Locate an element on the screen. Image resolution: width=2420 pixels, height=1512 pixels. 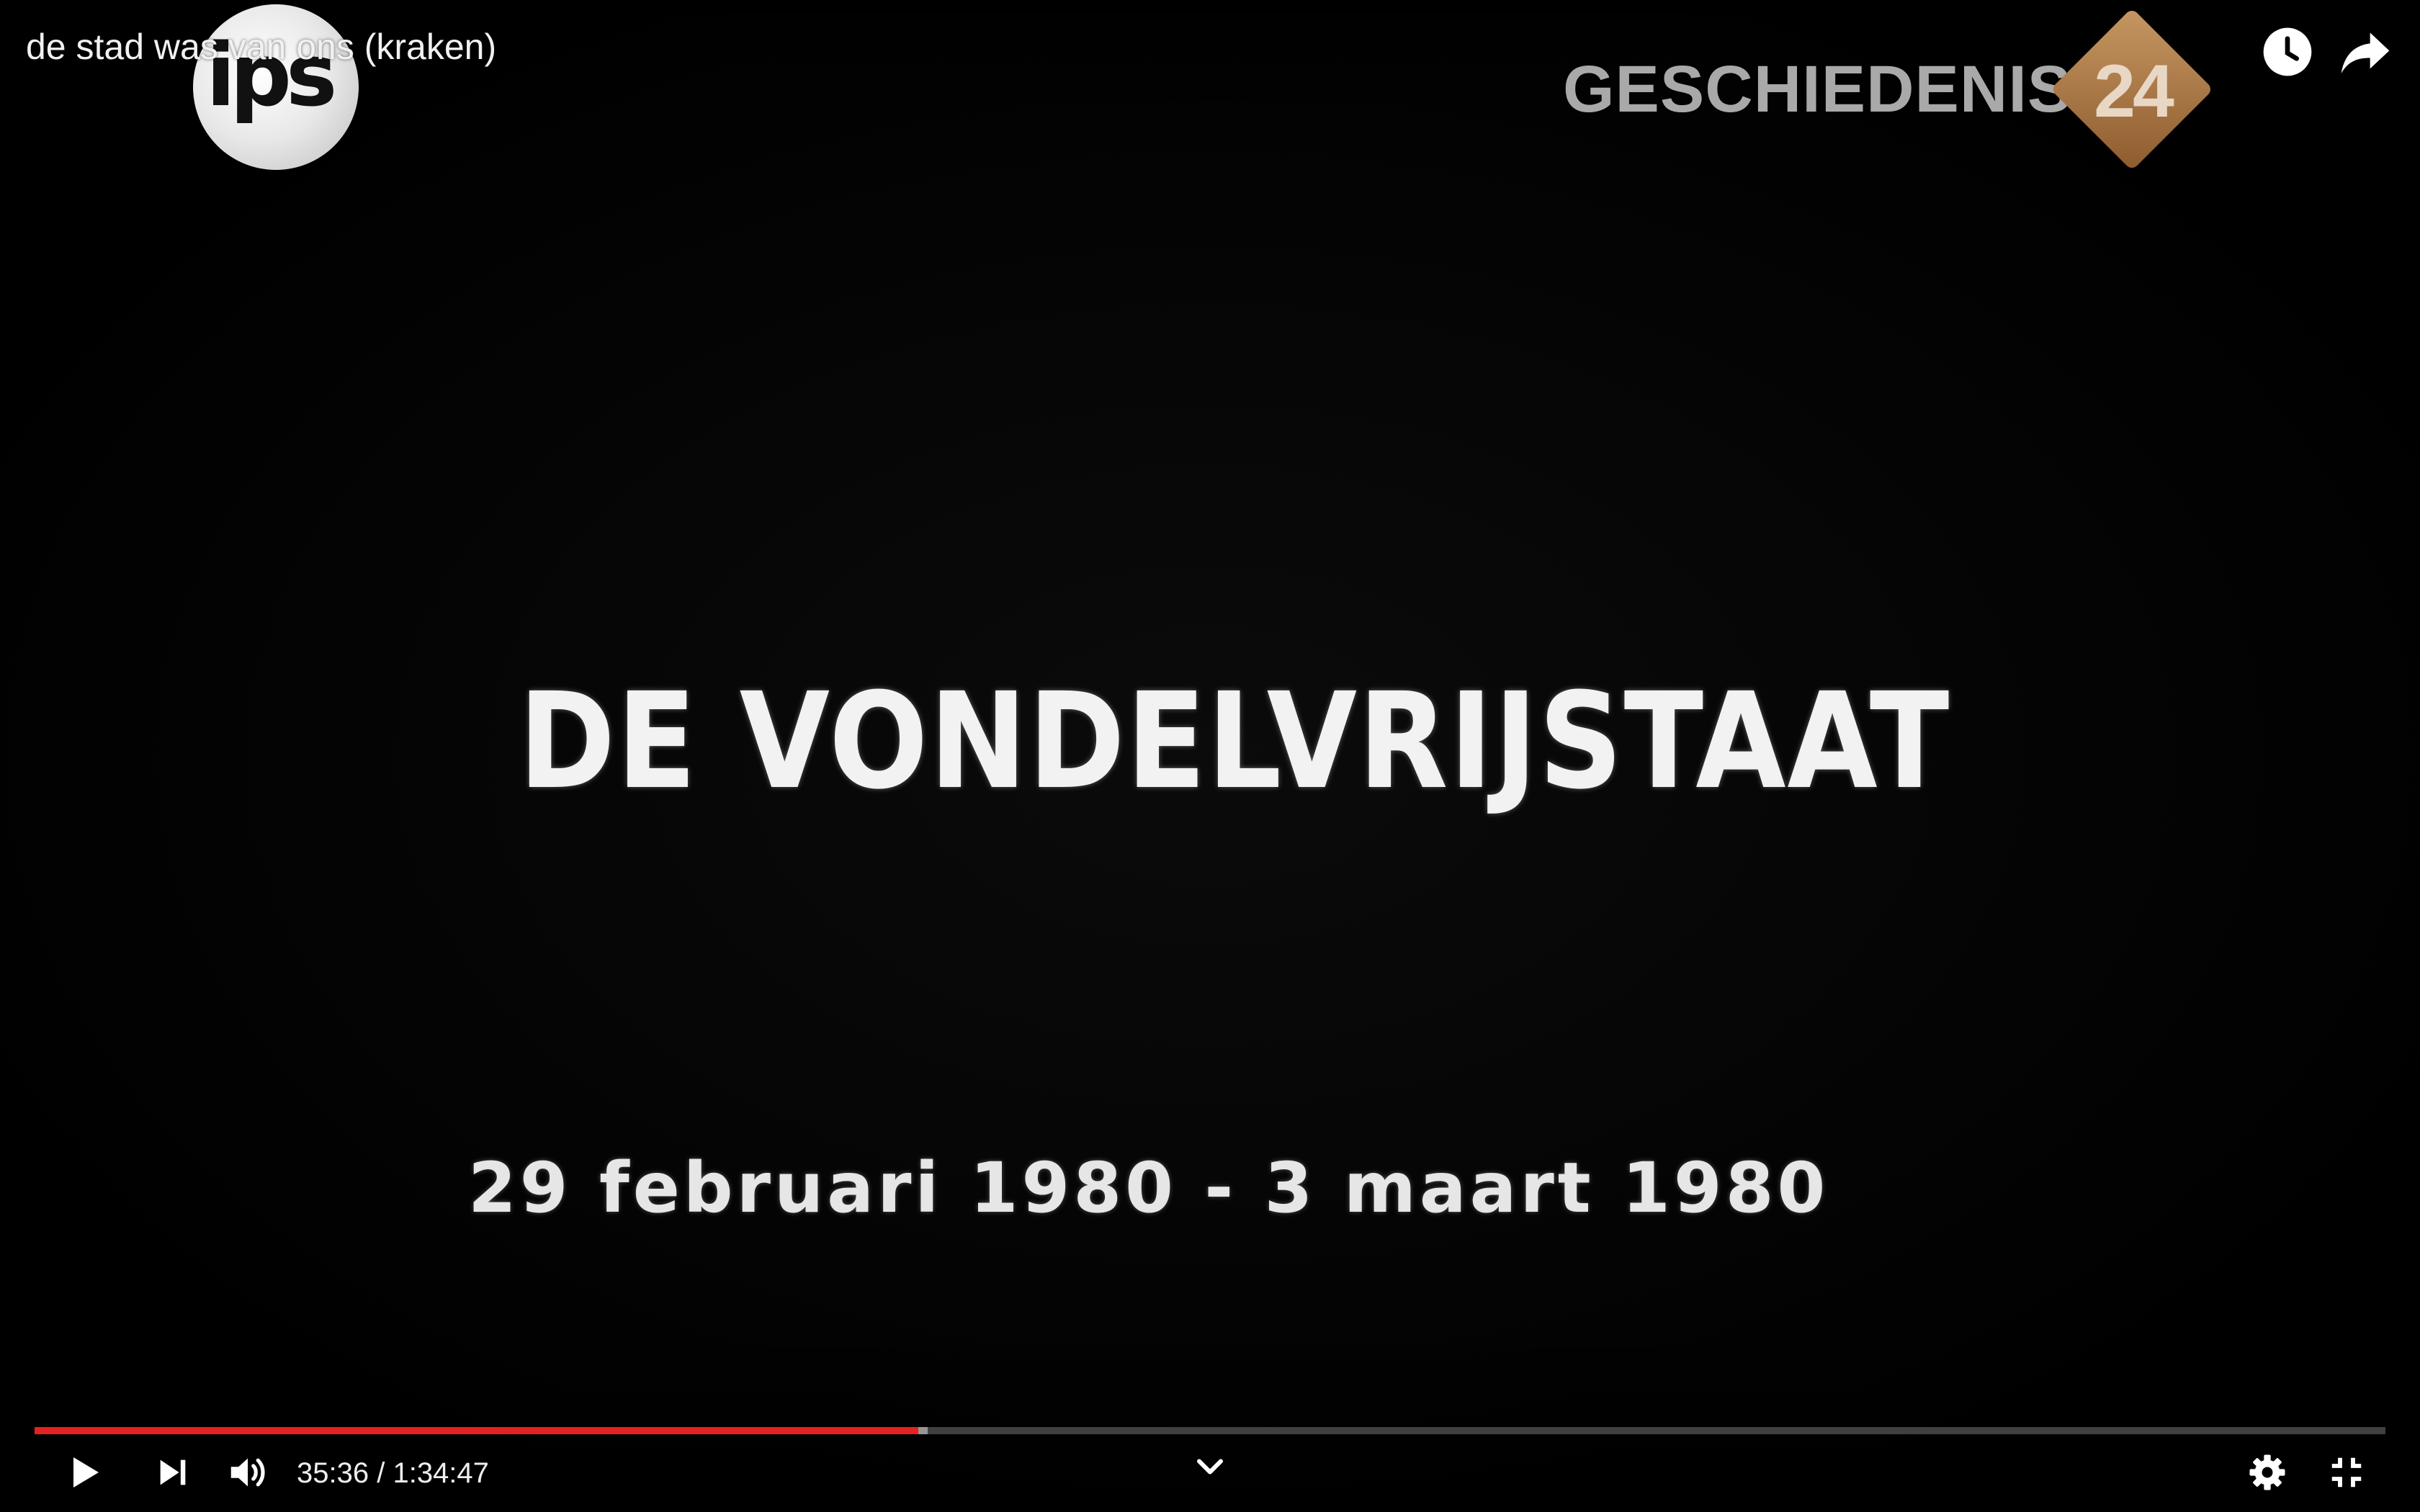
overlay-dates: 29 februari 1980 - 3 maart 1980 is located at coordinates (1148, 1188).